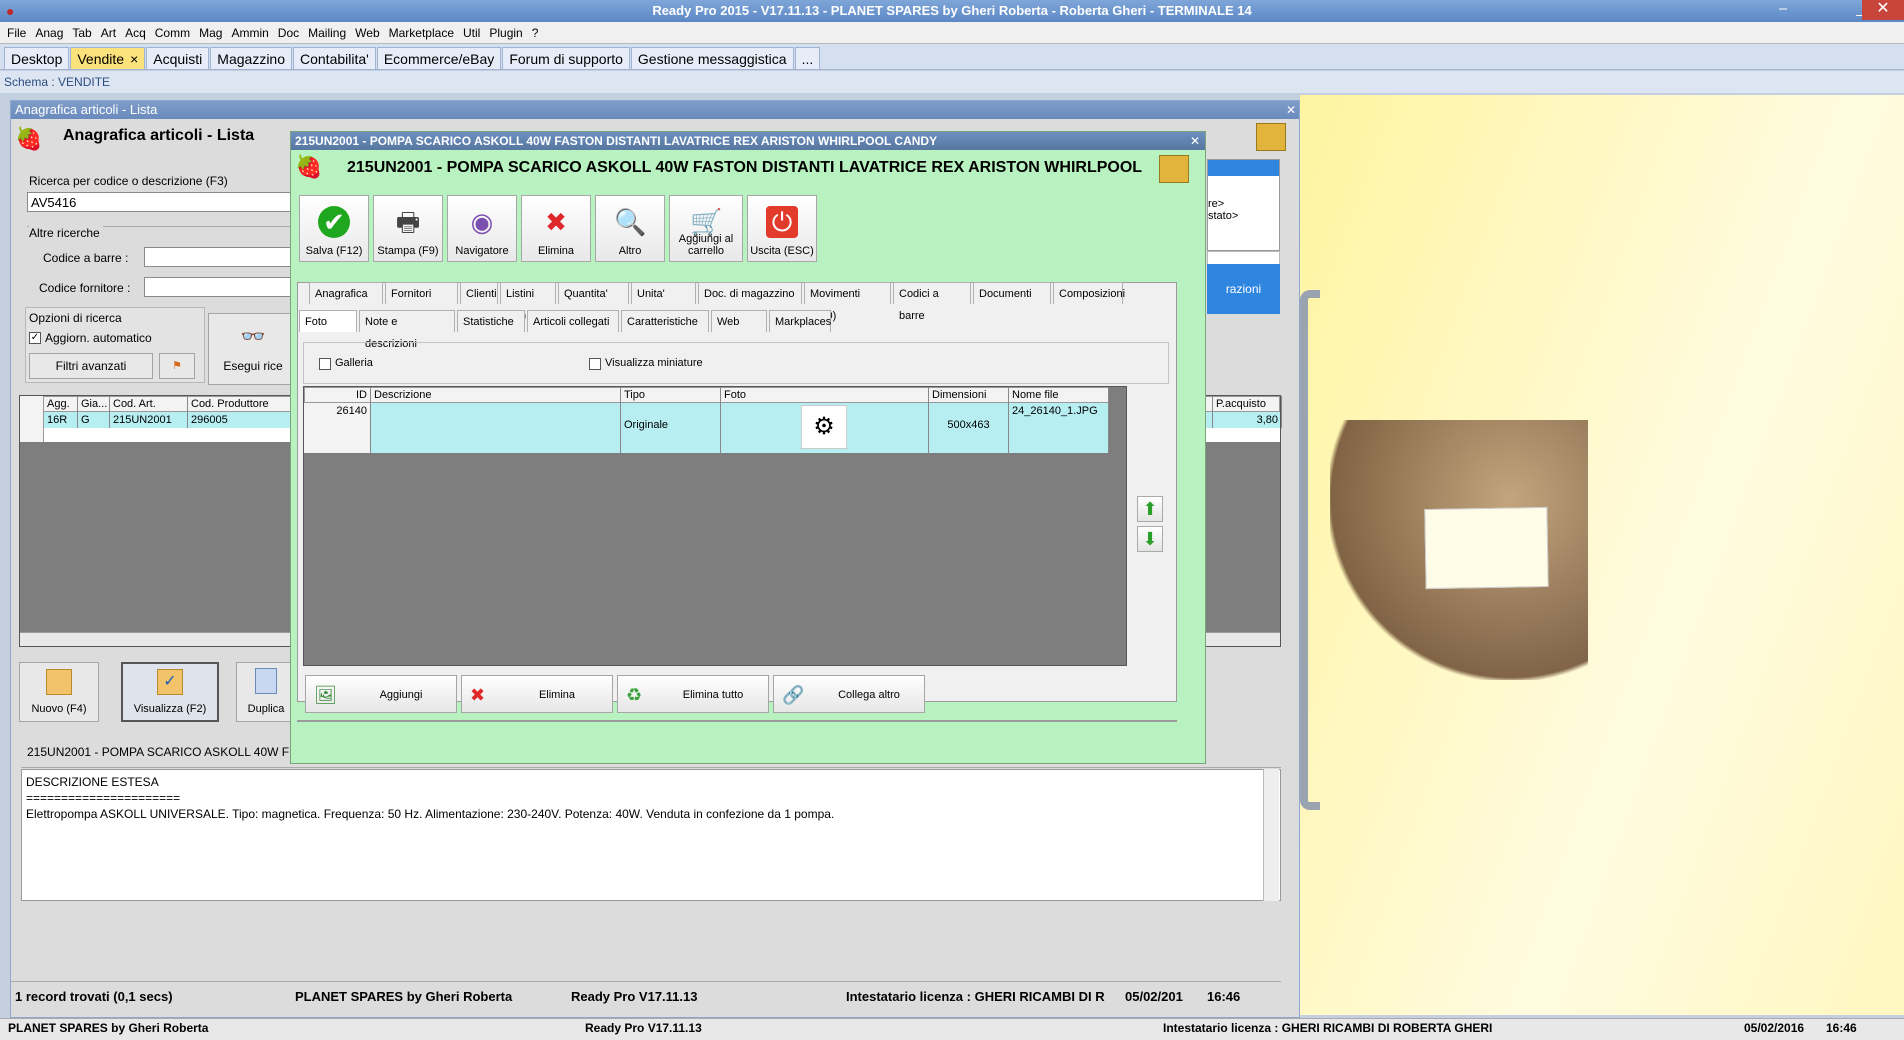 The image size is (1904, 1040). I want to click on codice-fornitore-input, so click(224, 287).